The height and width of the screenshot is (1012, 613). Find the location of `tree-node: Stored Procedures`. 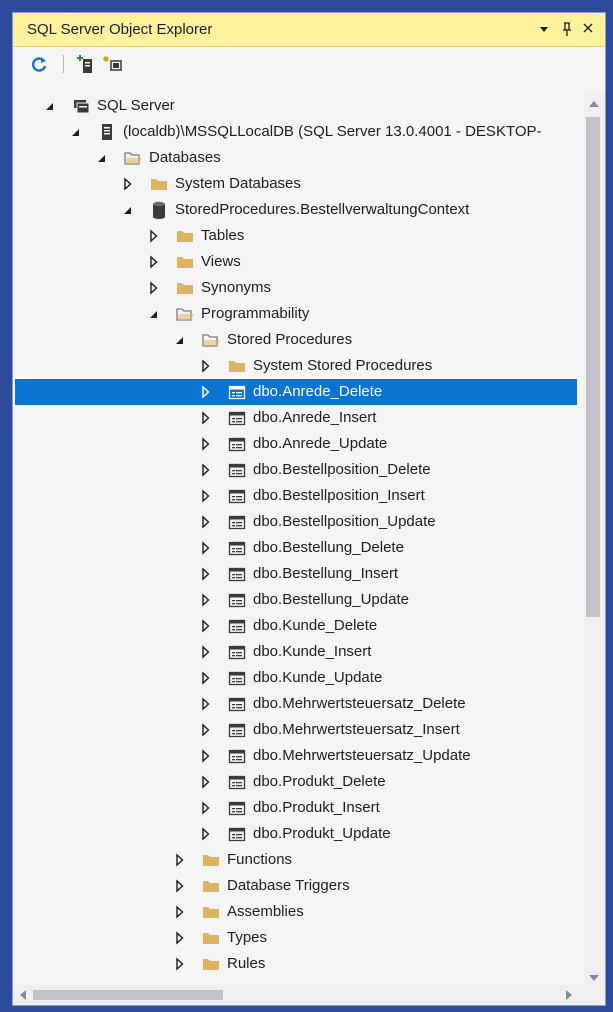

tree-node: Stored Procedures is located at coordinates (296, 340).